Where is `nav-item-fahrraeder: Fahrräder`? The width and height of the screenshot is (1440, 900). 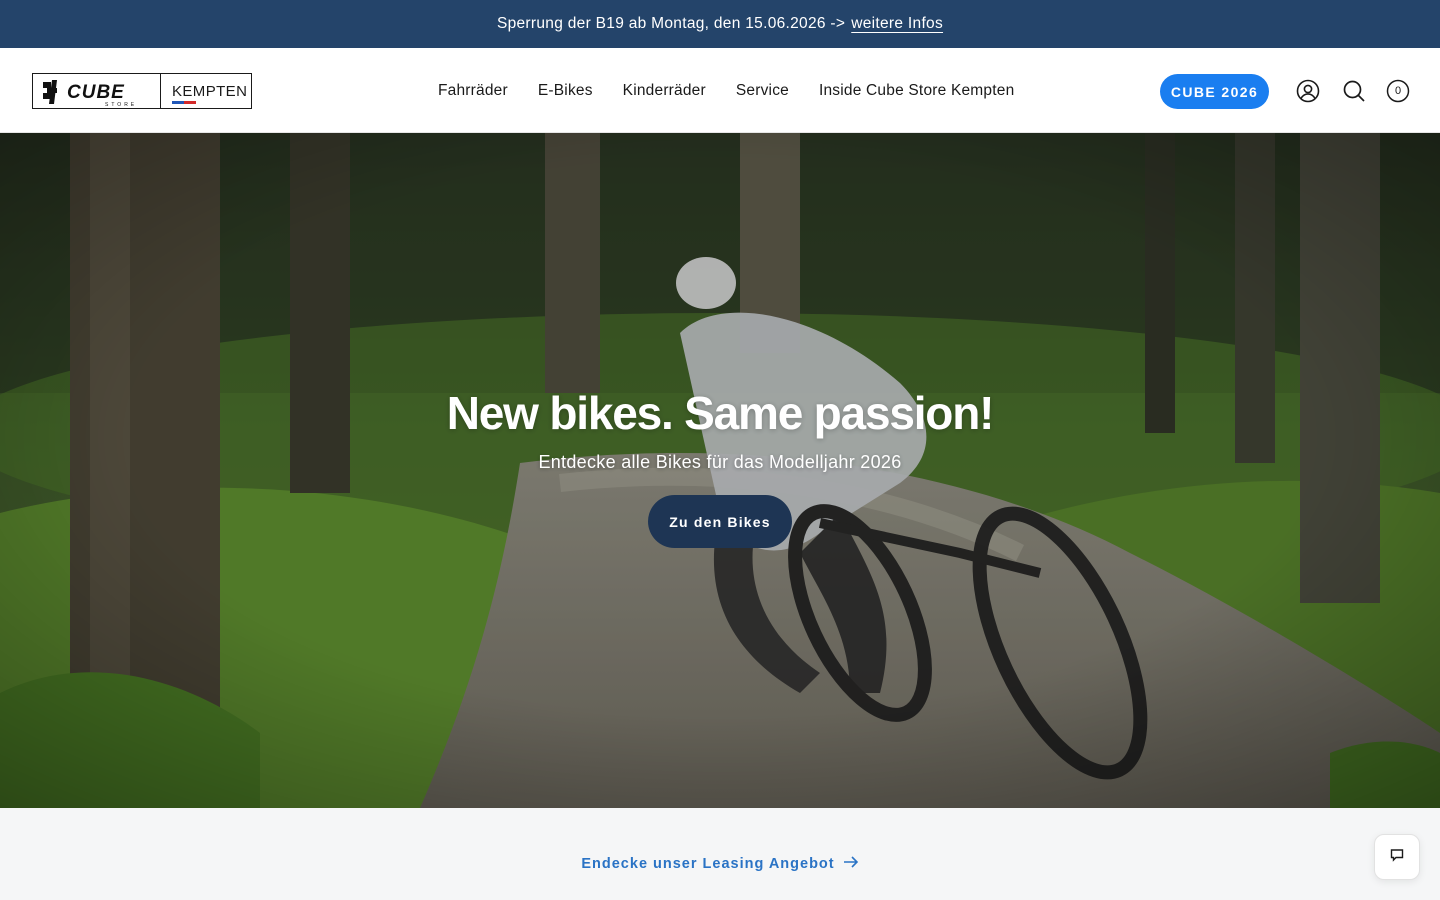
nav-item-fahrraeder: Fahrräder is located at coordinates (473, 91).